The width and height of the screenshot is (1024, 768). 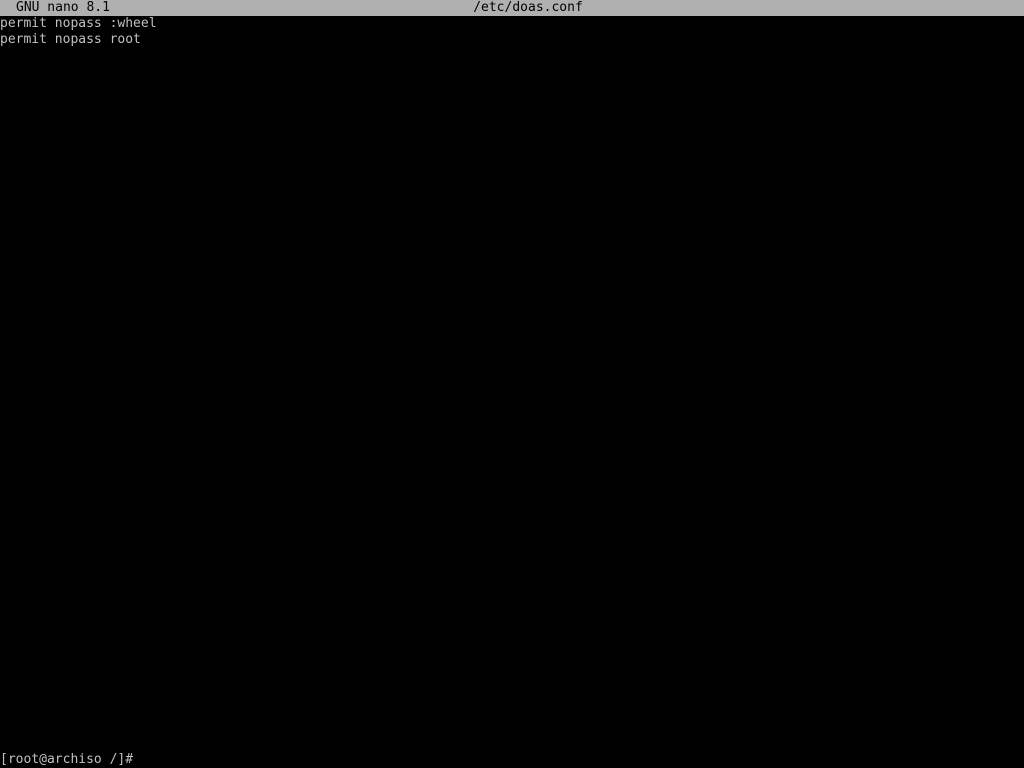 I want to click on edit-buffer: permit nopass :wheel permit nopass root, so click(x=512, y=32).